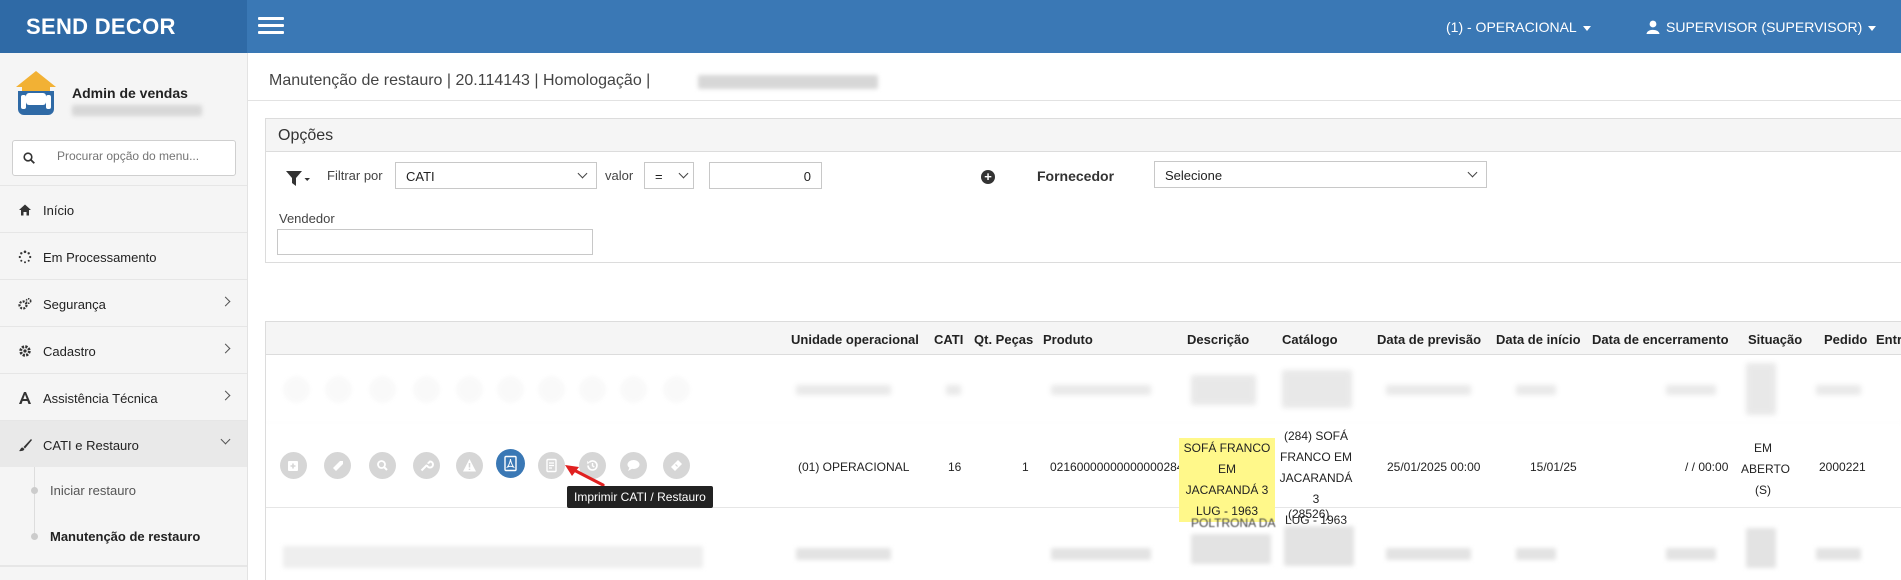 The height and width of the screenshot is (580, 1901). What do you see at coordinates (337, 465) in the screenshot?
I see `tag-icon` at bounding box center [337, 465].